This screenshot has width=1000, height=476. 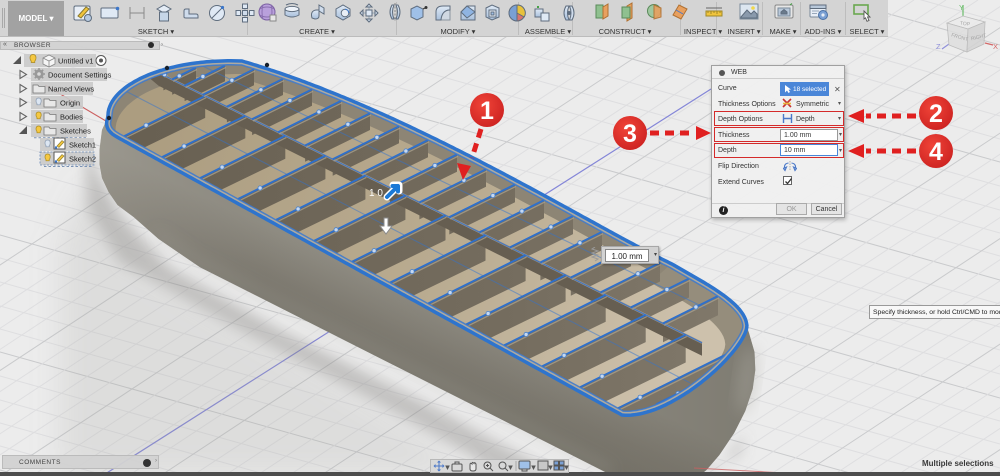 I want to click on svg-text: 1, so click(x=487, y=111).